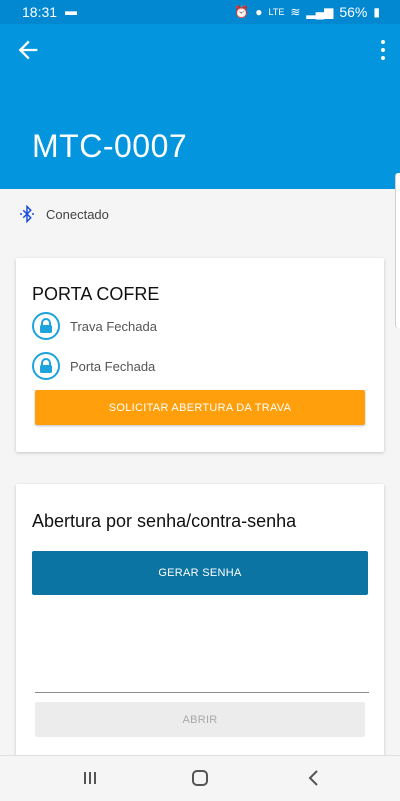 The width and height of the screenshot is (400, 801). Describe the element at coordinates (46, 366) in the screenshot. I see `door-lock-icon` at that location.